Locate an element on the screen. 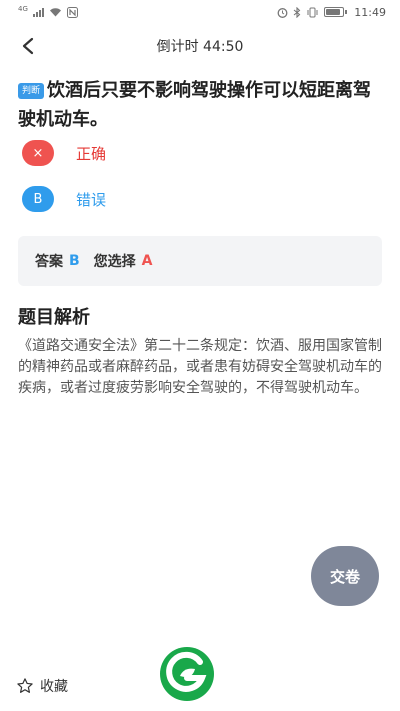  favorite-label: 收藏 is located at coordinates (54, 687).